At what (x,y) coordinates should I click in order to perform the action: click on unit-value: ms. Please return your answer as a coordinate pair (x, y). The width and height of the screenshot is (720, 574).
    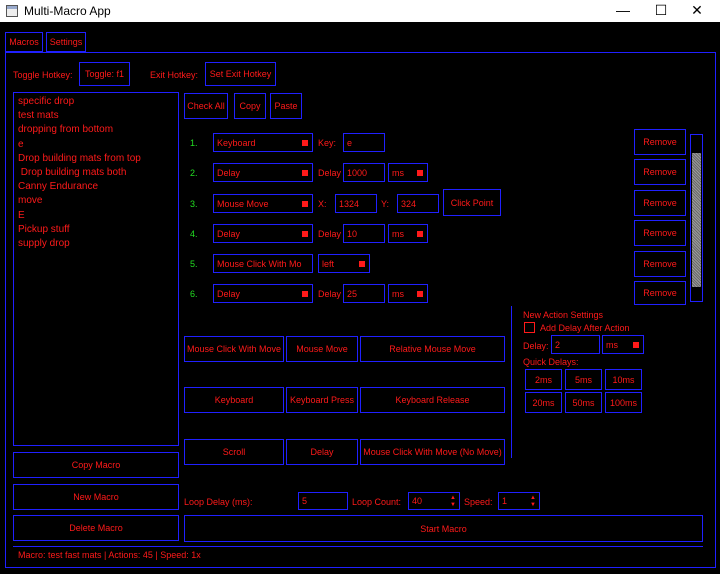
    Looking at the image, I should click on (398, 233).